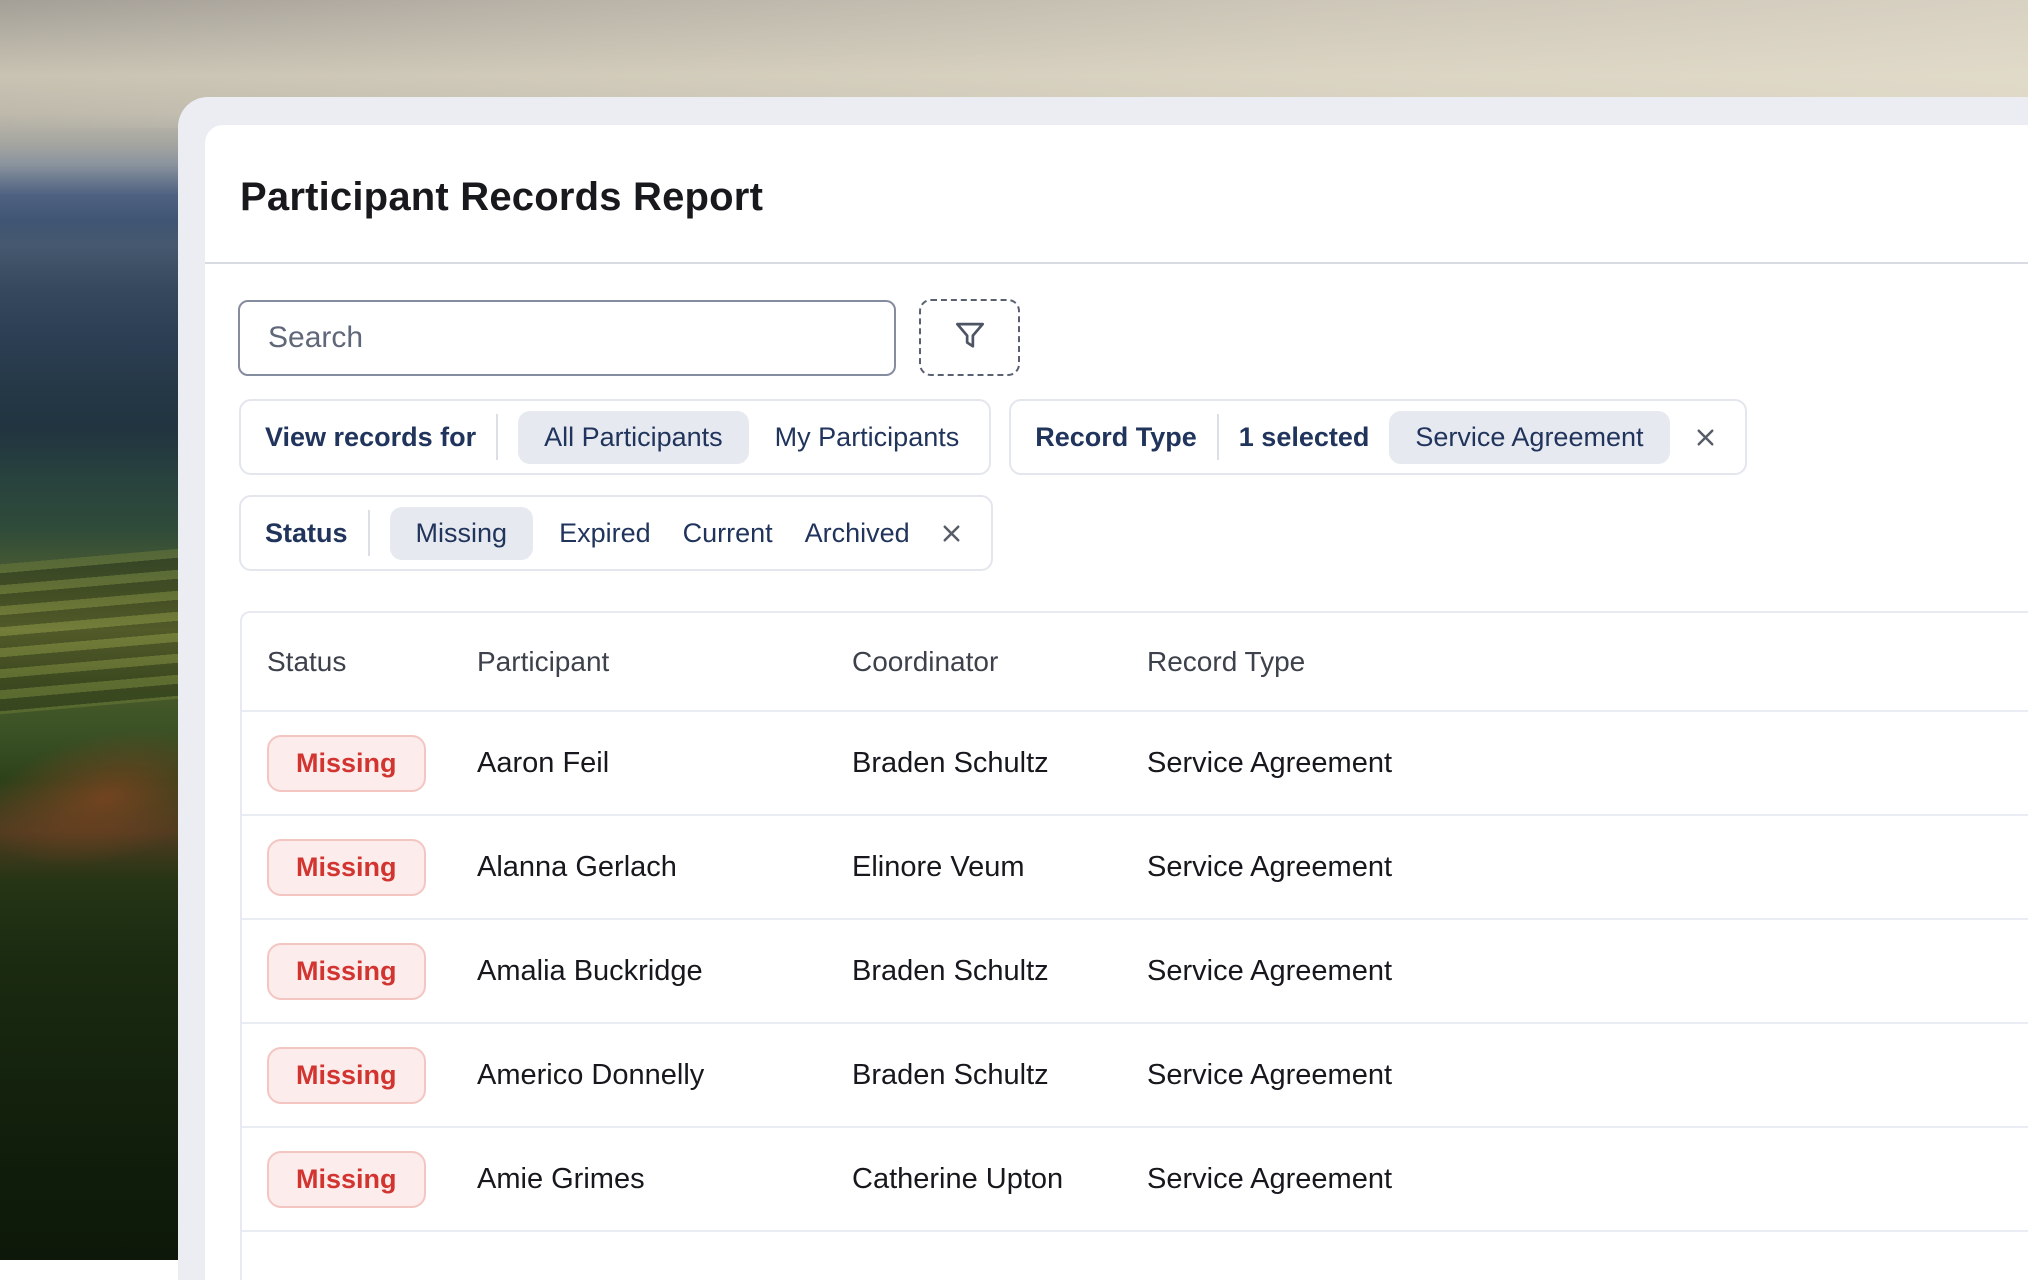 The height and width of the screenshot is (1280, 2028). I want to click on filter-row-2: Status Missing Expired Current Archived, so click(616, 533).